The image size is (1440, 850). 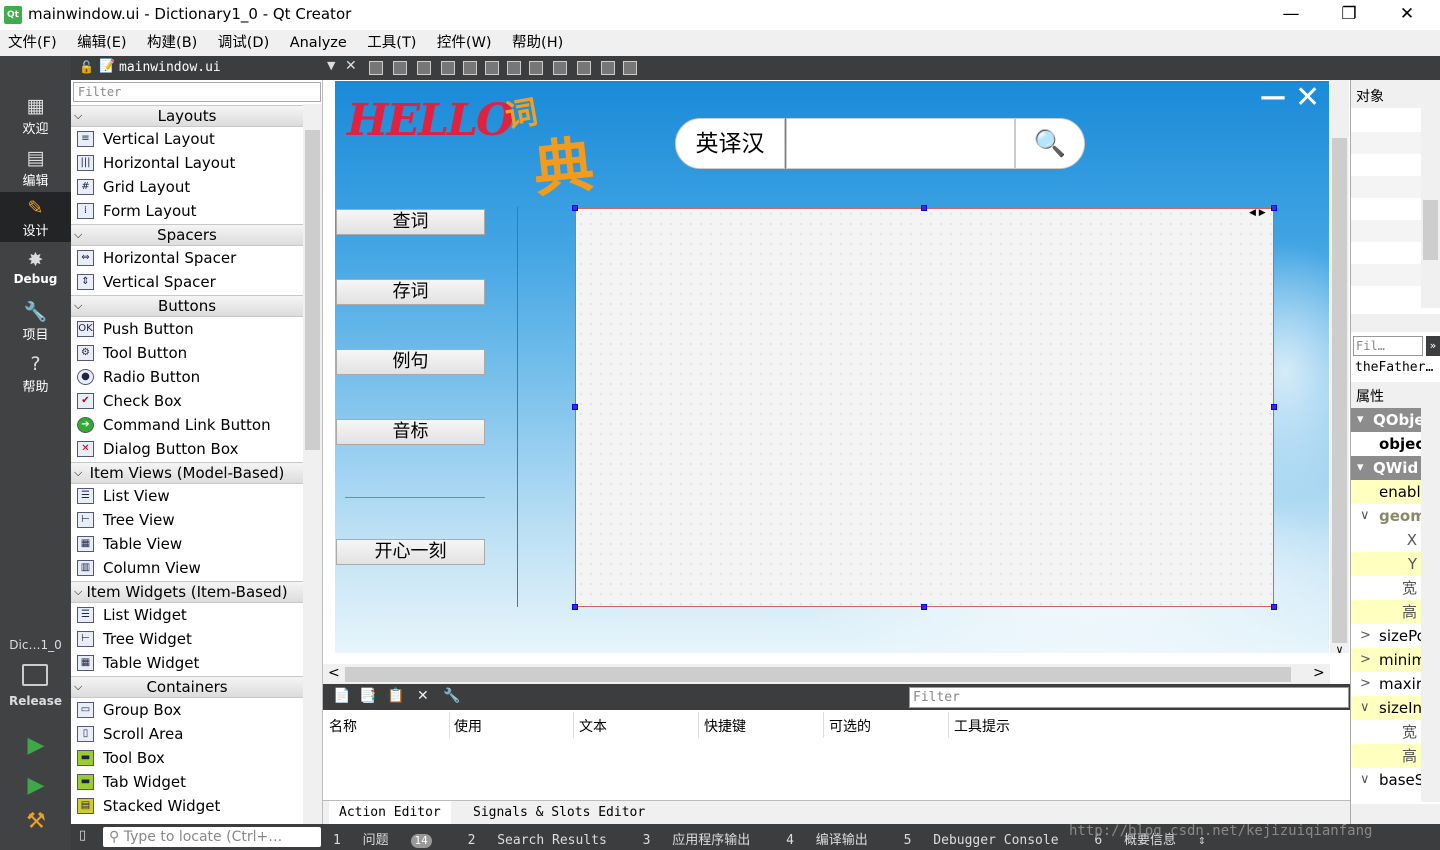 I want to click on property-editor-hscrollbar, so click(x=1395, y=814).